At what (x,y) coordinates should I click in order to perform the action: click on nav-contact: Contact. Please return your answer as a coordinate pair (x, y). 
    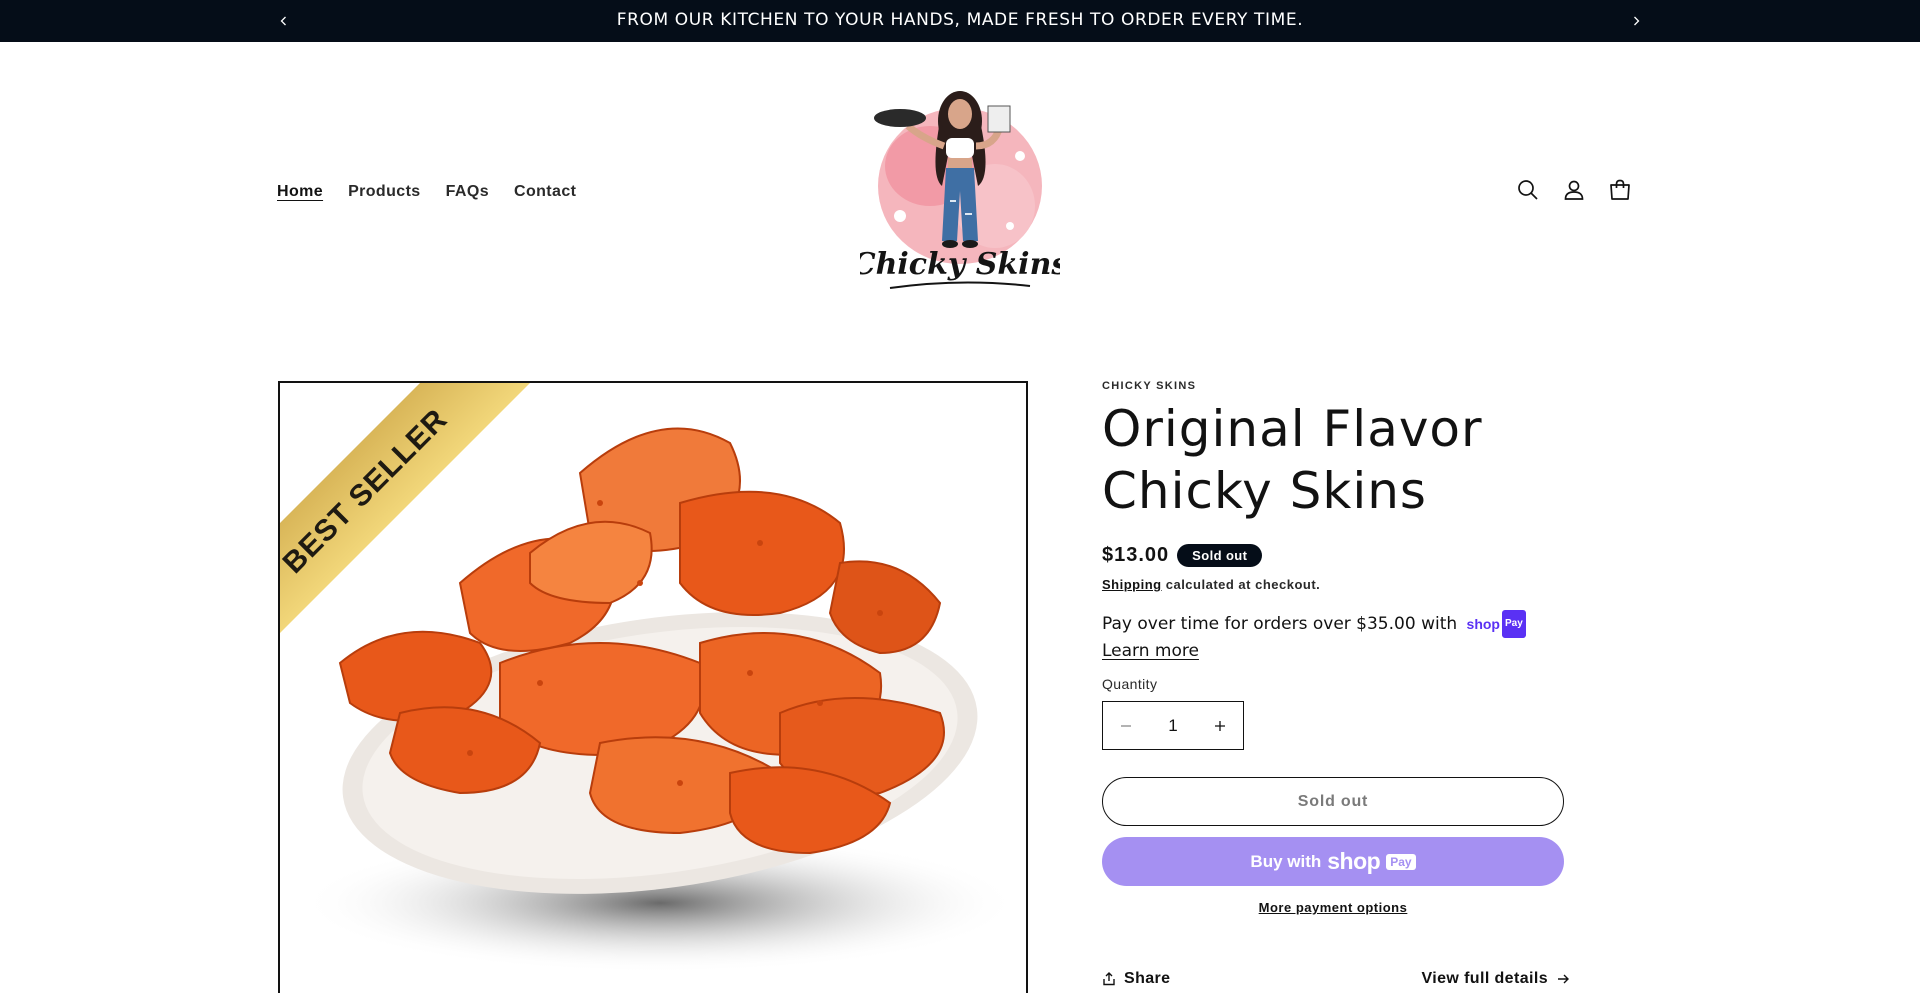
    Looking at the image, I should click on (545, 192).